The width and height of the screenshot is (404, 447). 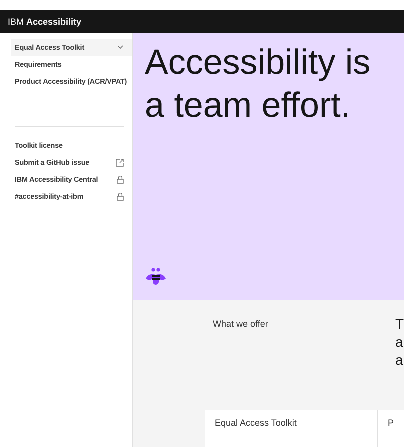 What do you see at coordinates (291, 428) in the screenshot?
I see `offer-card: Equal Access Toolkit` at bounding box center [291, 428].